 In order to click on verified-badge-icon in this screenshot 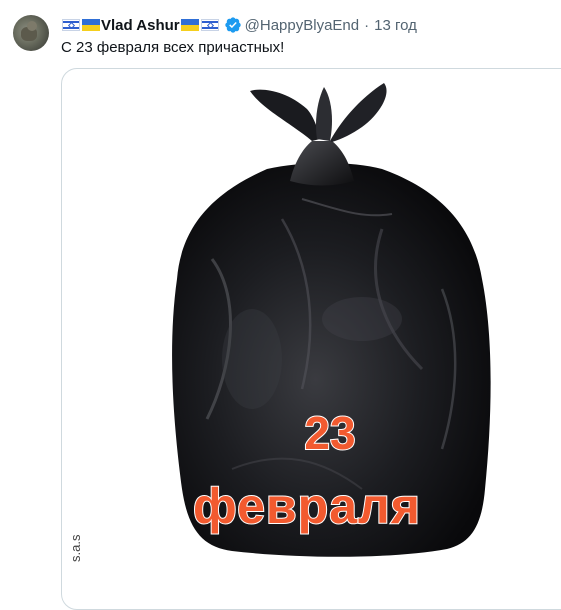, I will do `click(232, 25)`.